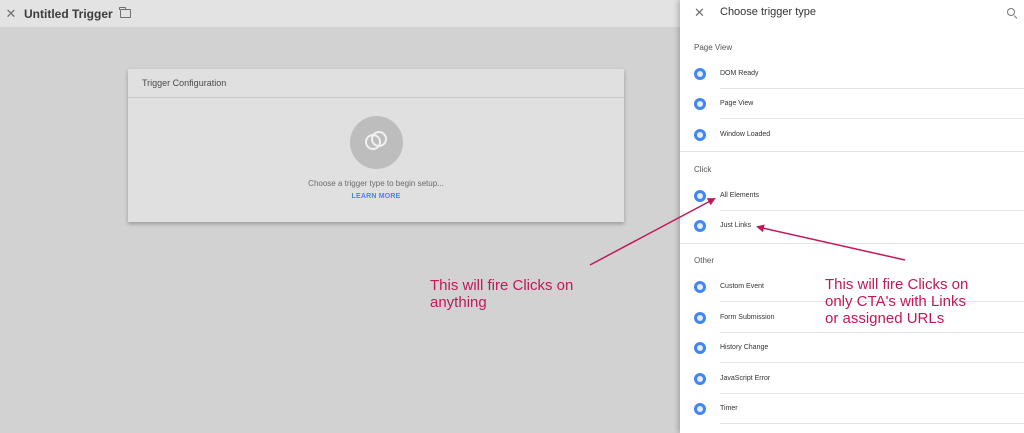  I want to click on trigger-placeholder-icon, so click(376, 142).